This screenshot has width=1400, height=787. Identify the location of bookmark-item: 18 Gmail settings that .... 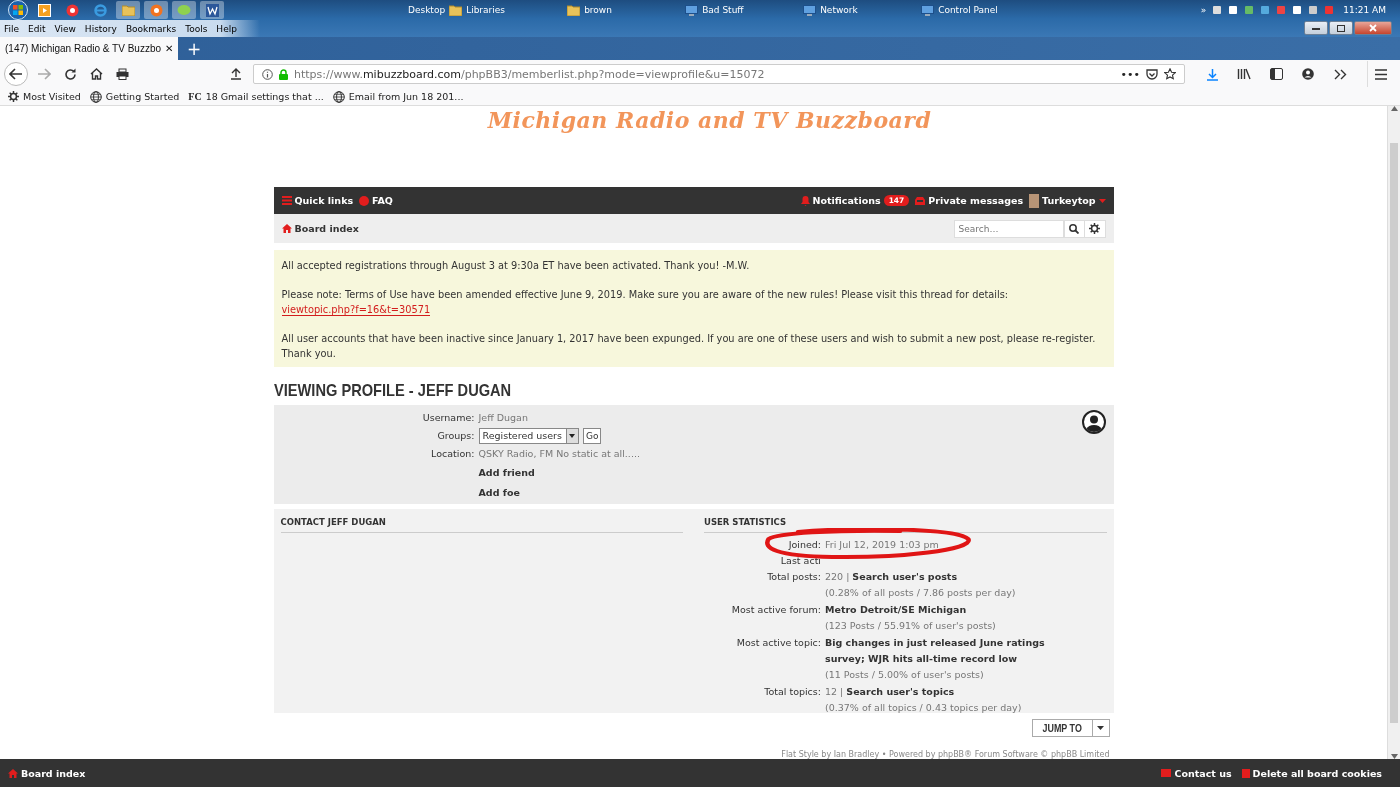
(264, 96).